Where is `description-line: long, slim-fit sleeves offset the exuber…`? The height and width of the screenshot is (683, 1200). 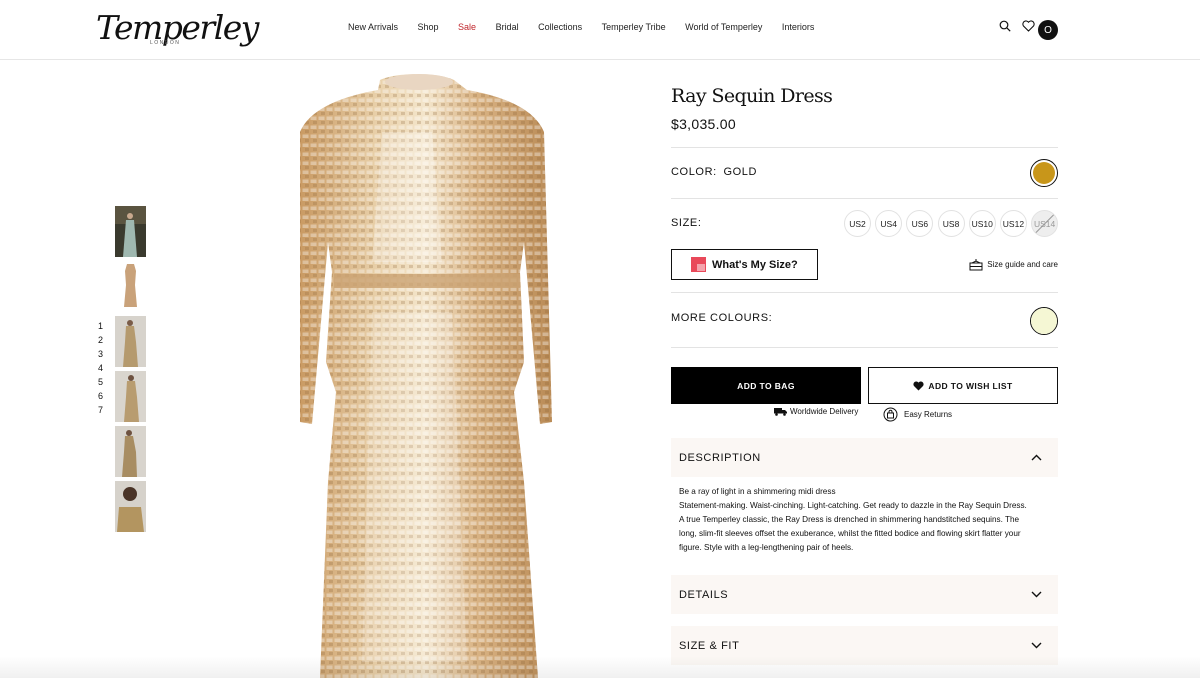 description-line: long, slim-fit sleeves offset the exuber… is located at coordinates (869, 534).